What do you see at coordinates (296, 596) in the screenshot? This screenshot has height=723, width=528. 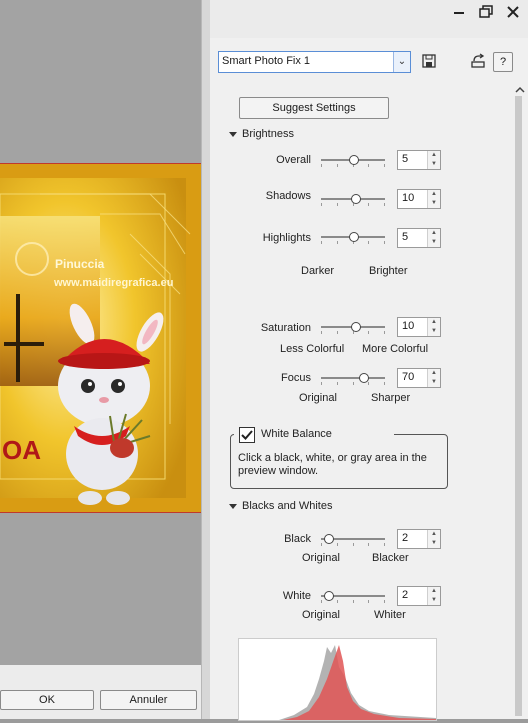 I see `white-label: White` at bounding box center [296, 596].